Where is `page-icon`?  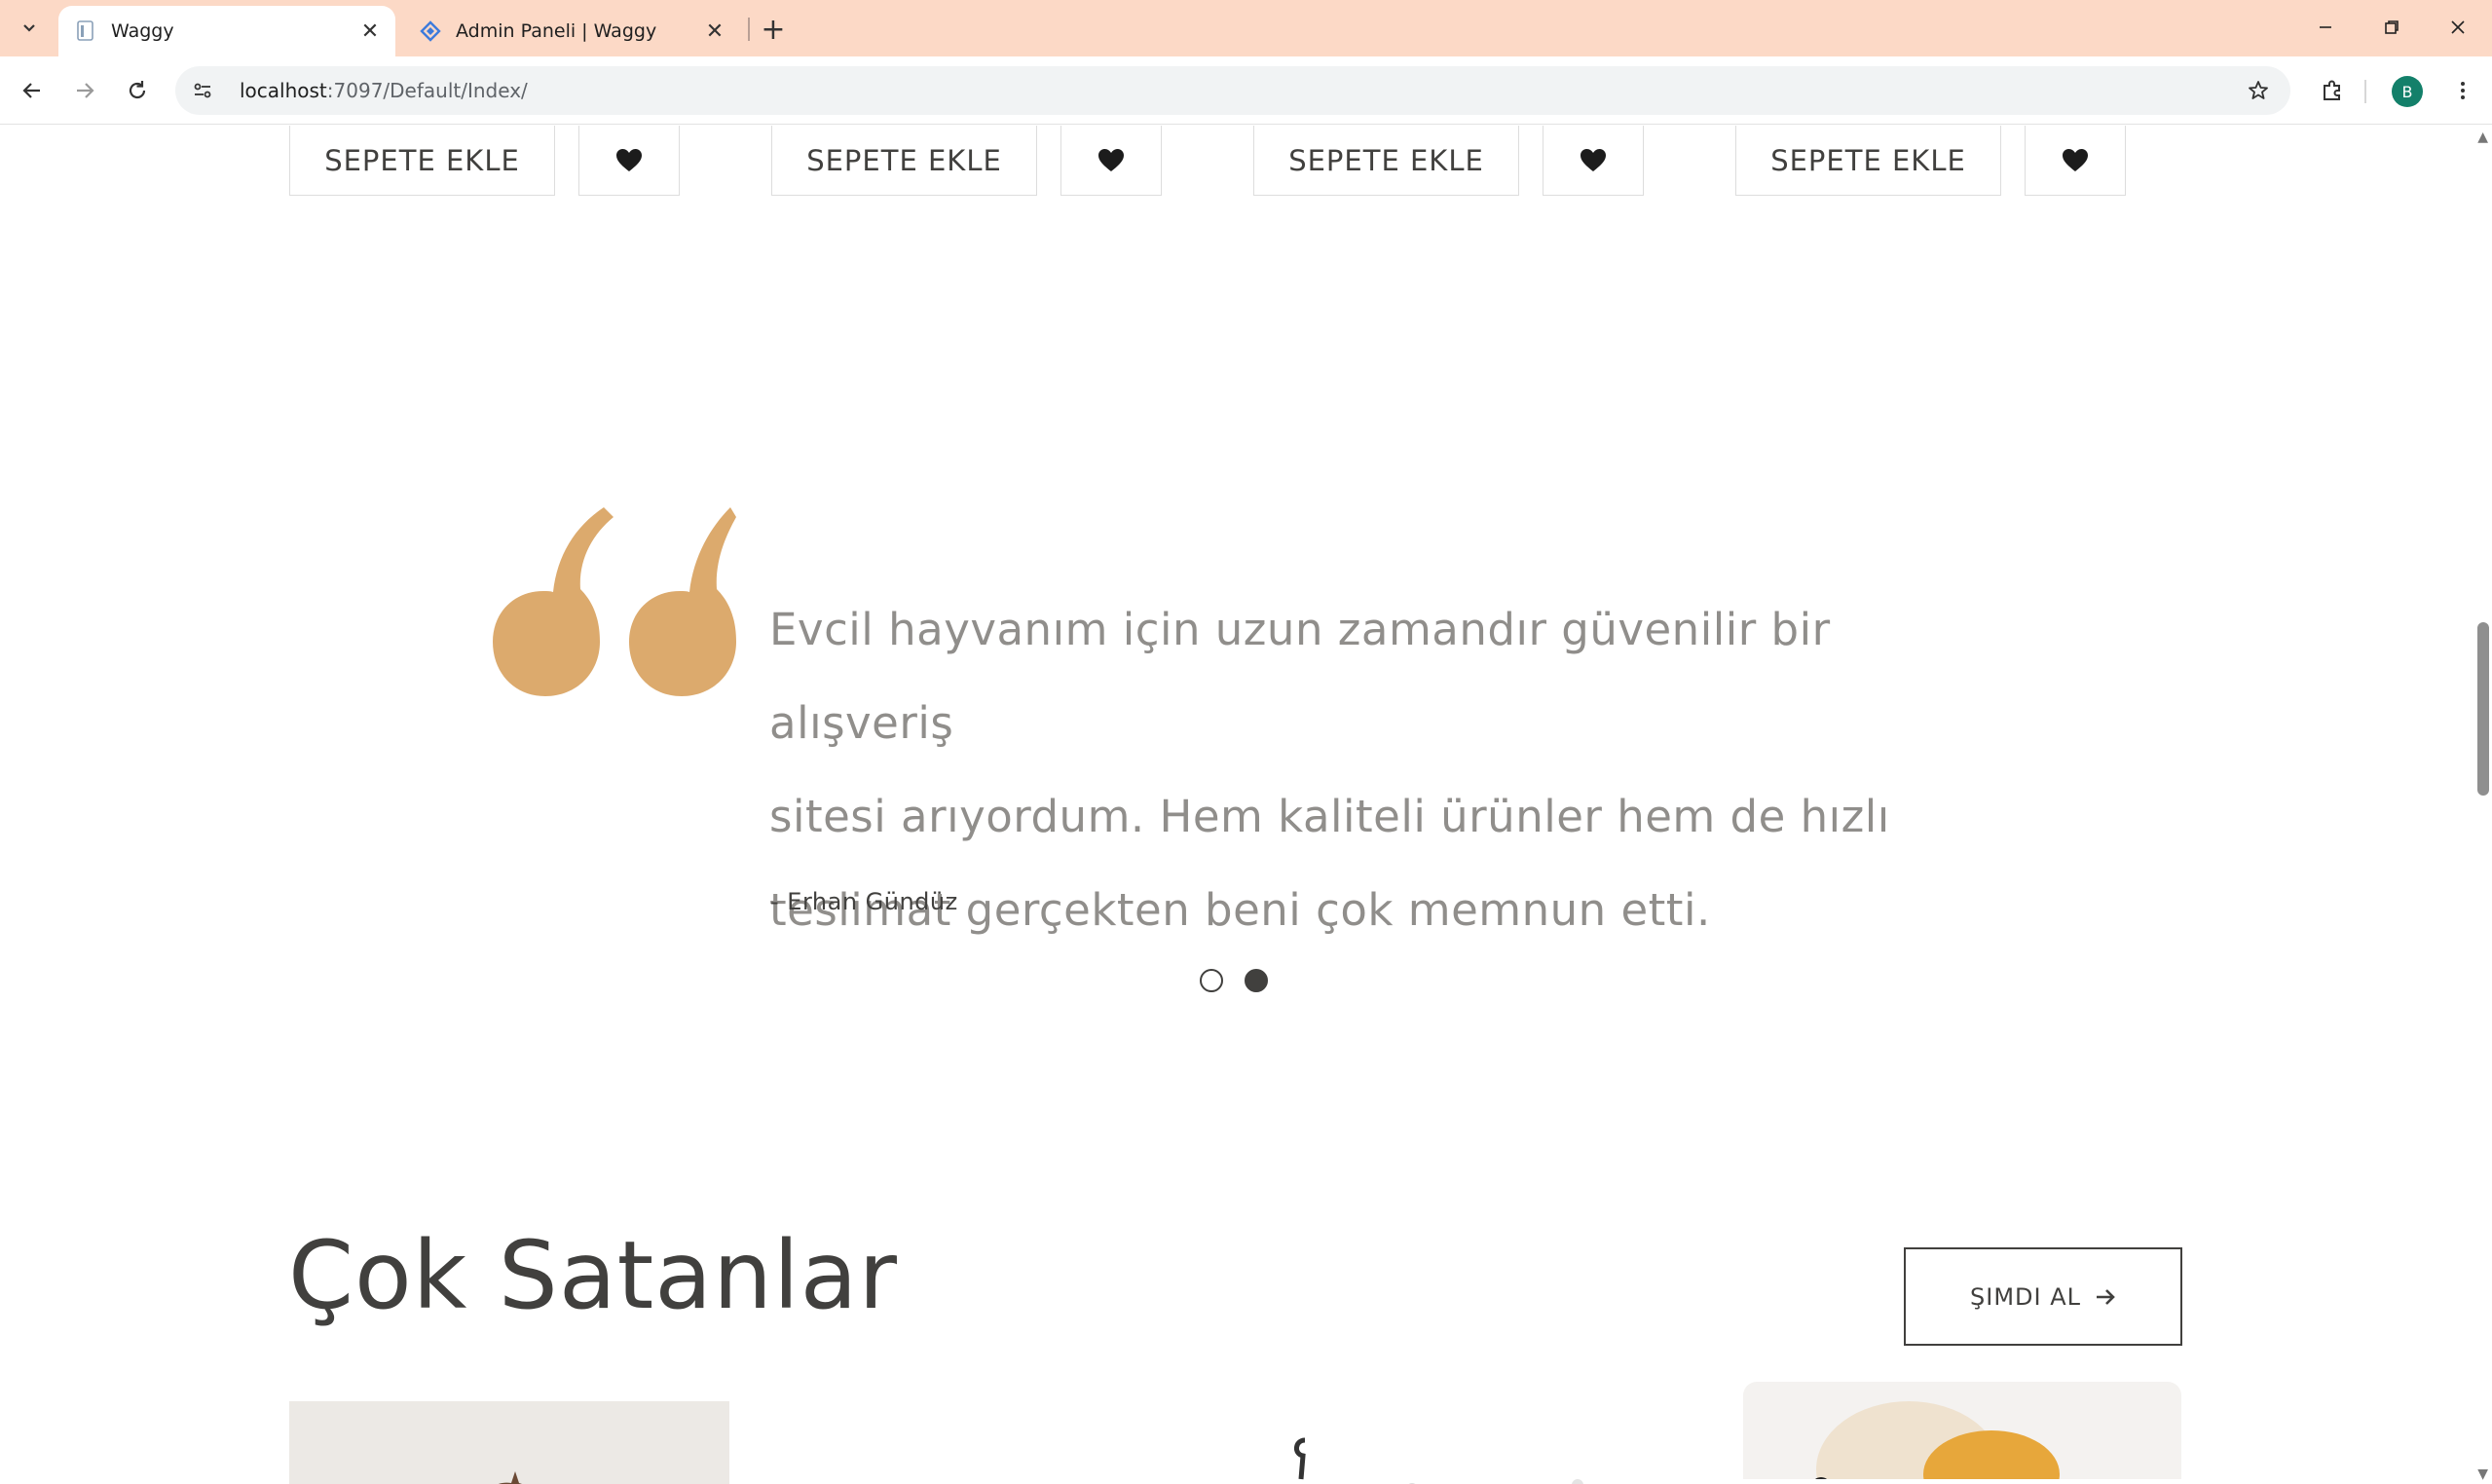 page-icon is located at coordinates (85, 31).